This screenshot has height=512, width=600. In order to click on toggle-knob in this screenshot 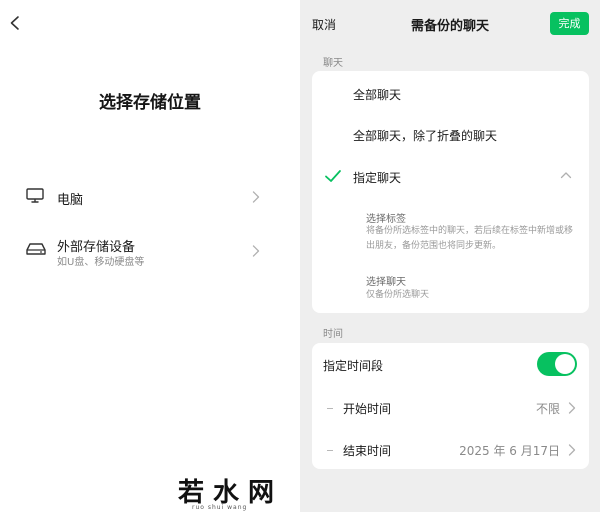, I will do `click(565, 364)`.